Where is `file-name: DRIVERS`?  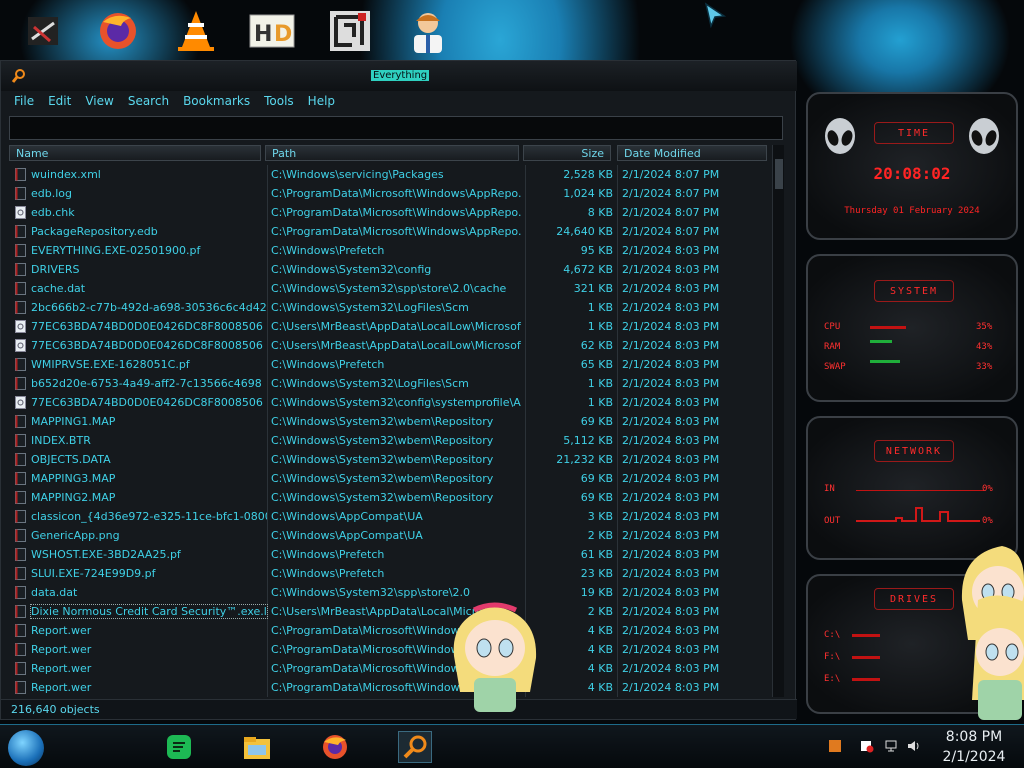 file-name: DRIVERS is located at coordinates (55, 269).